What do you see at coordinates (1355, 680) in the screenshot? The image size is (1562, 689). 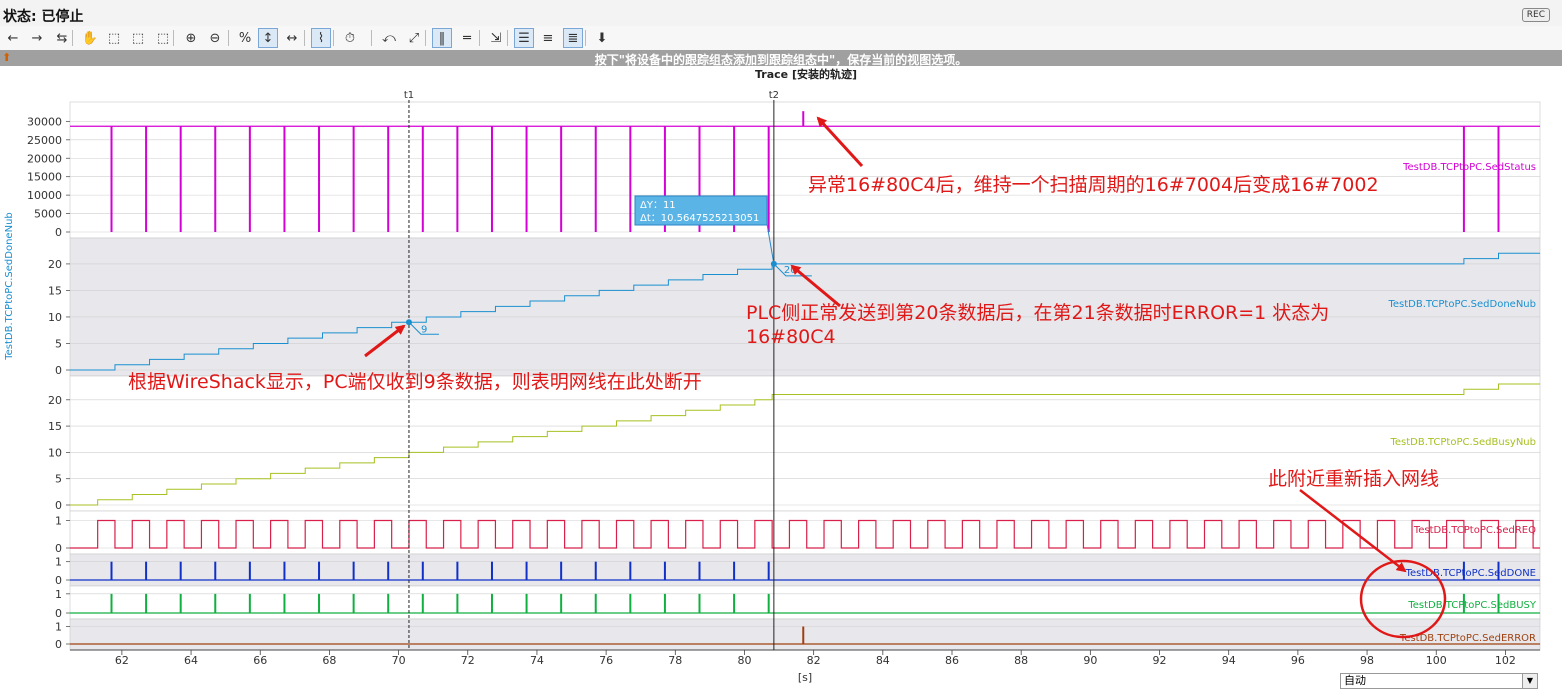 I see `zoom-select-value: 自动` at bounding box center [1355, 680].